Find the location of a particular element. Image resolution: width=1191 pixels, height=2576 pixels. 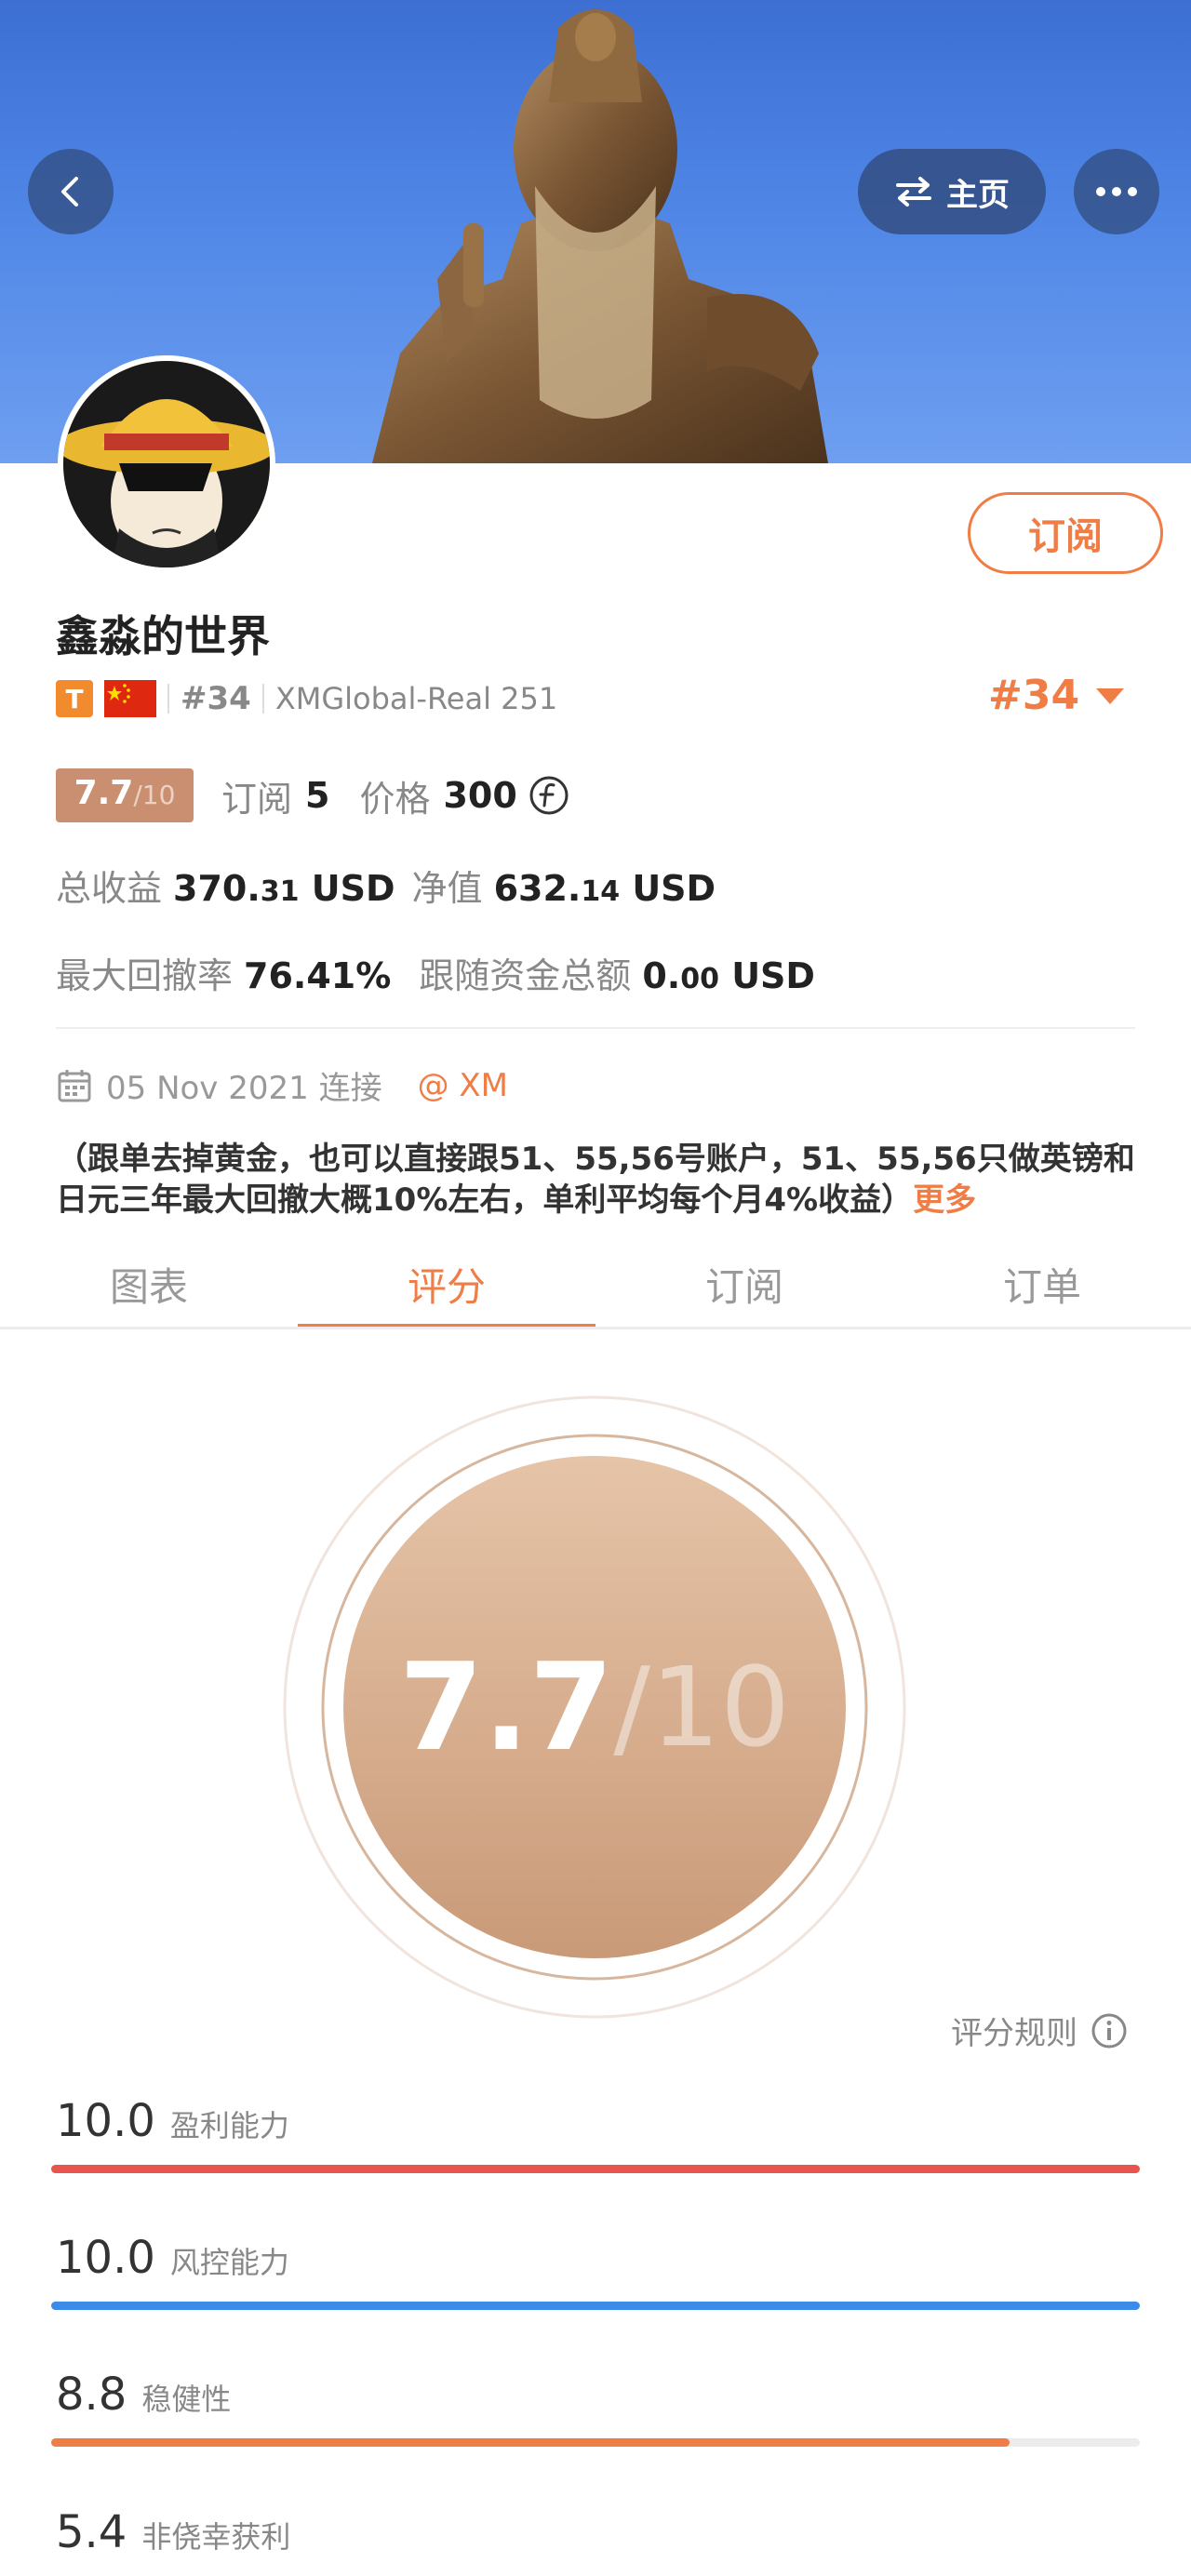

follow-funds-label: 跟随资金总额 is located at coordinates (525, 976).